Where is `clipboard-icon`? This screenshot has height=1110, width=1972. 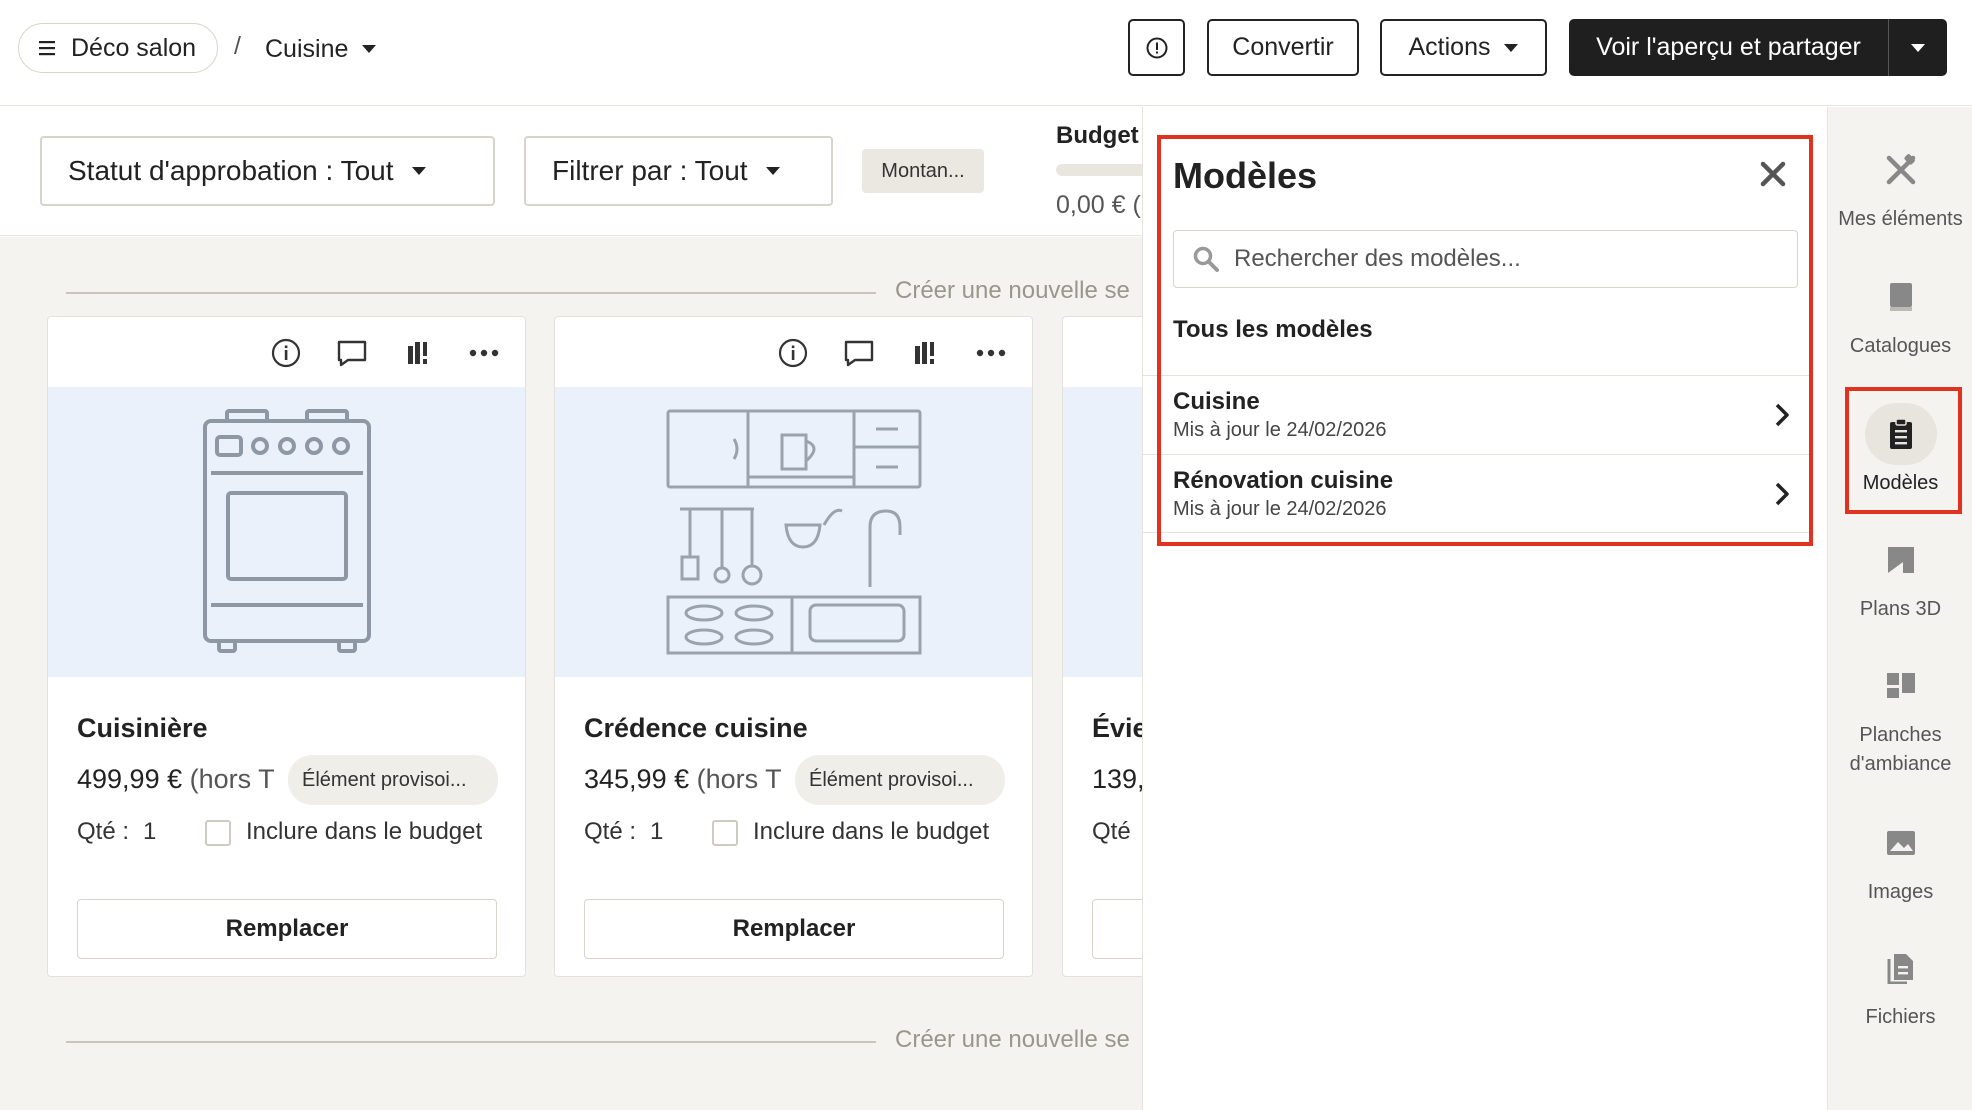
clipboard-icon is located at coordinates (1900, 434).